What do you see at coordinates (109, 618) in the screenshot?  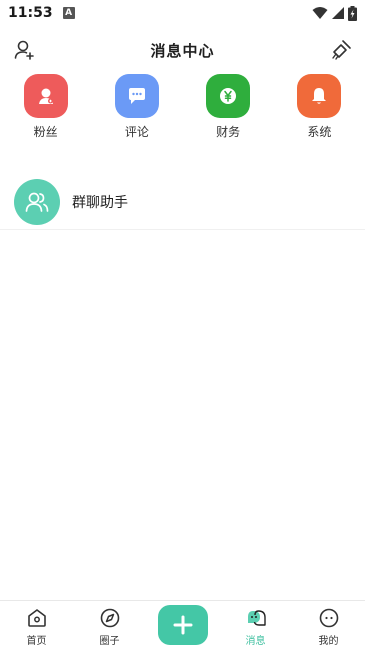 I see `compass-icon` at bounding box center [109, 618].